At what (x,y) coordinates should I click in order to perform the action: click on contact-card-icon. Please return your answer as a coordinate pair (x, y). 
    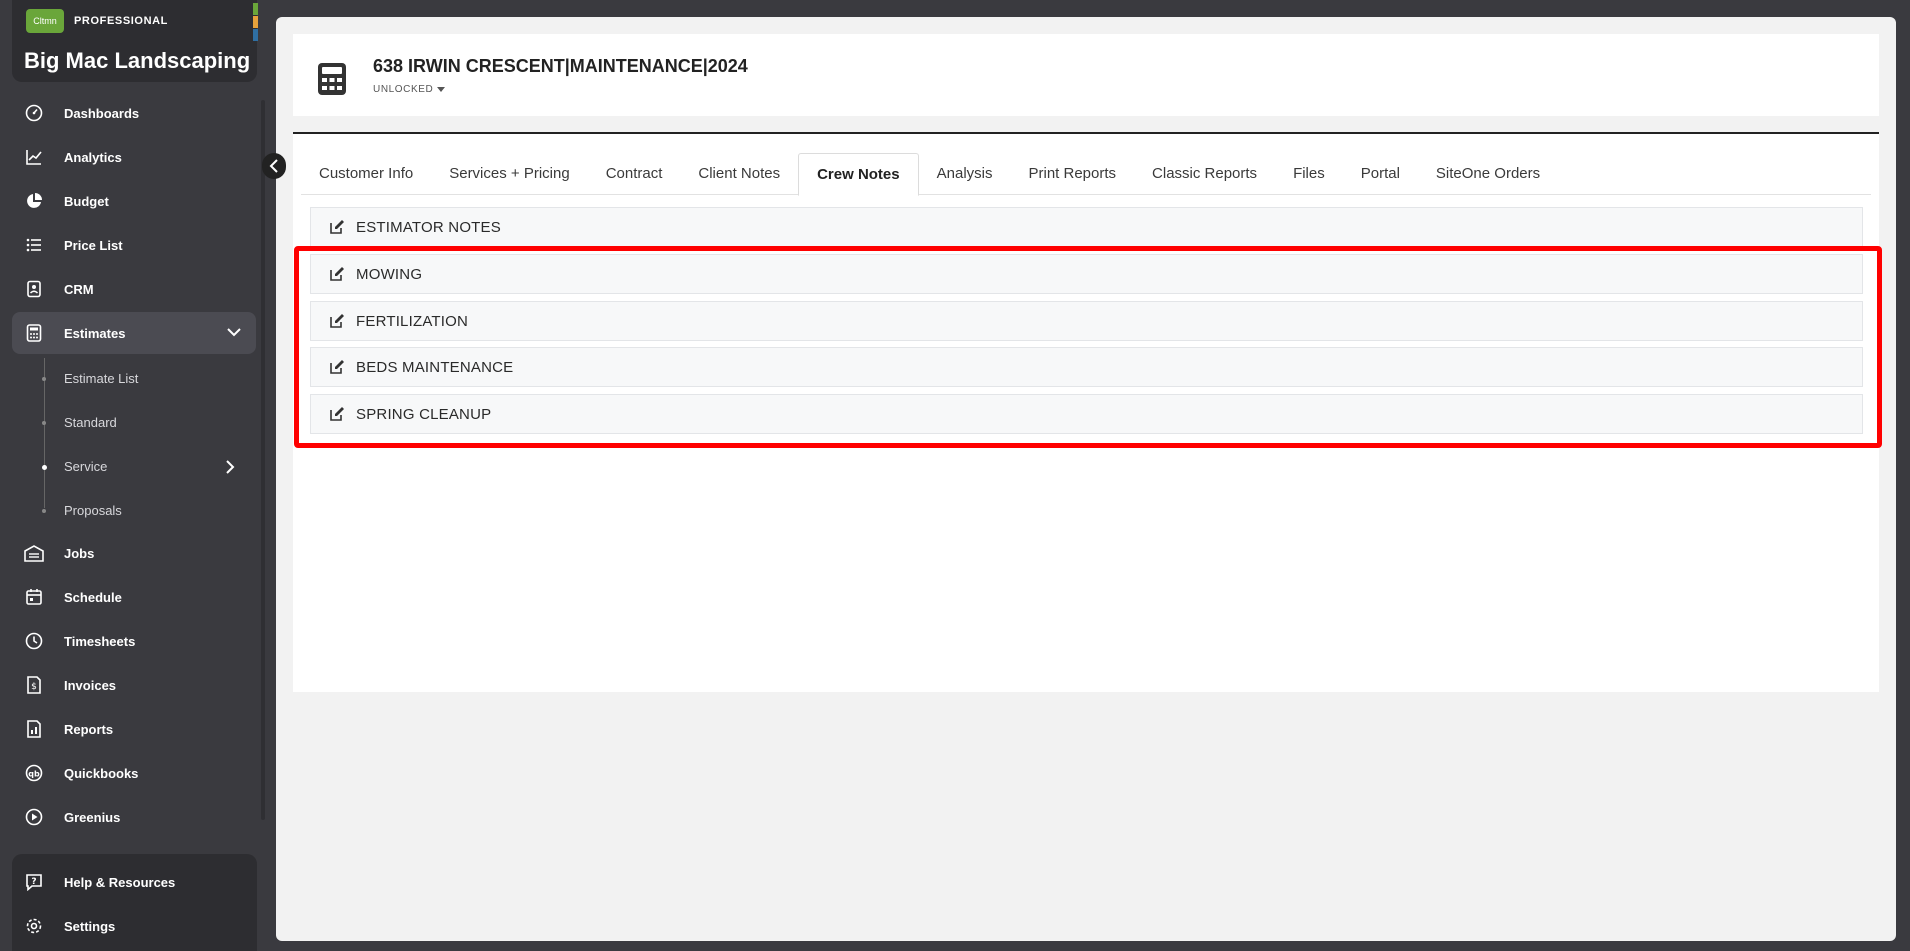
    Looking at the image, I should click on (34, 289).